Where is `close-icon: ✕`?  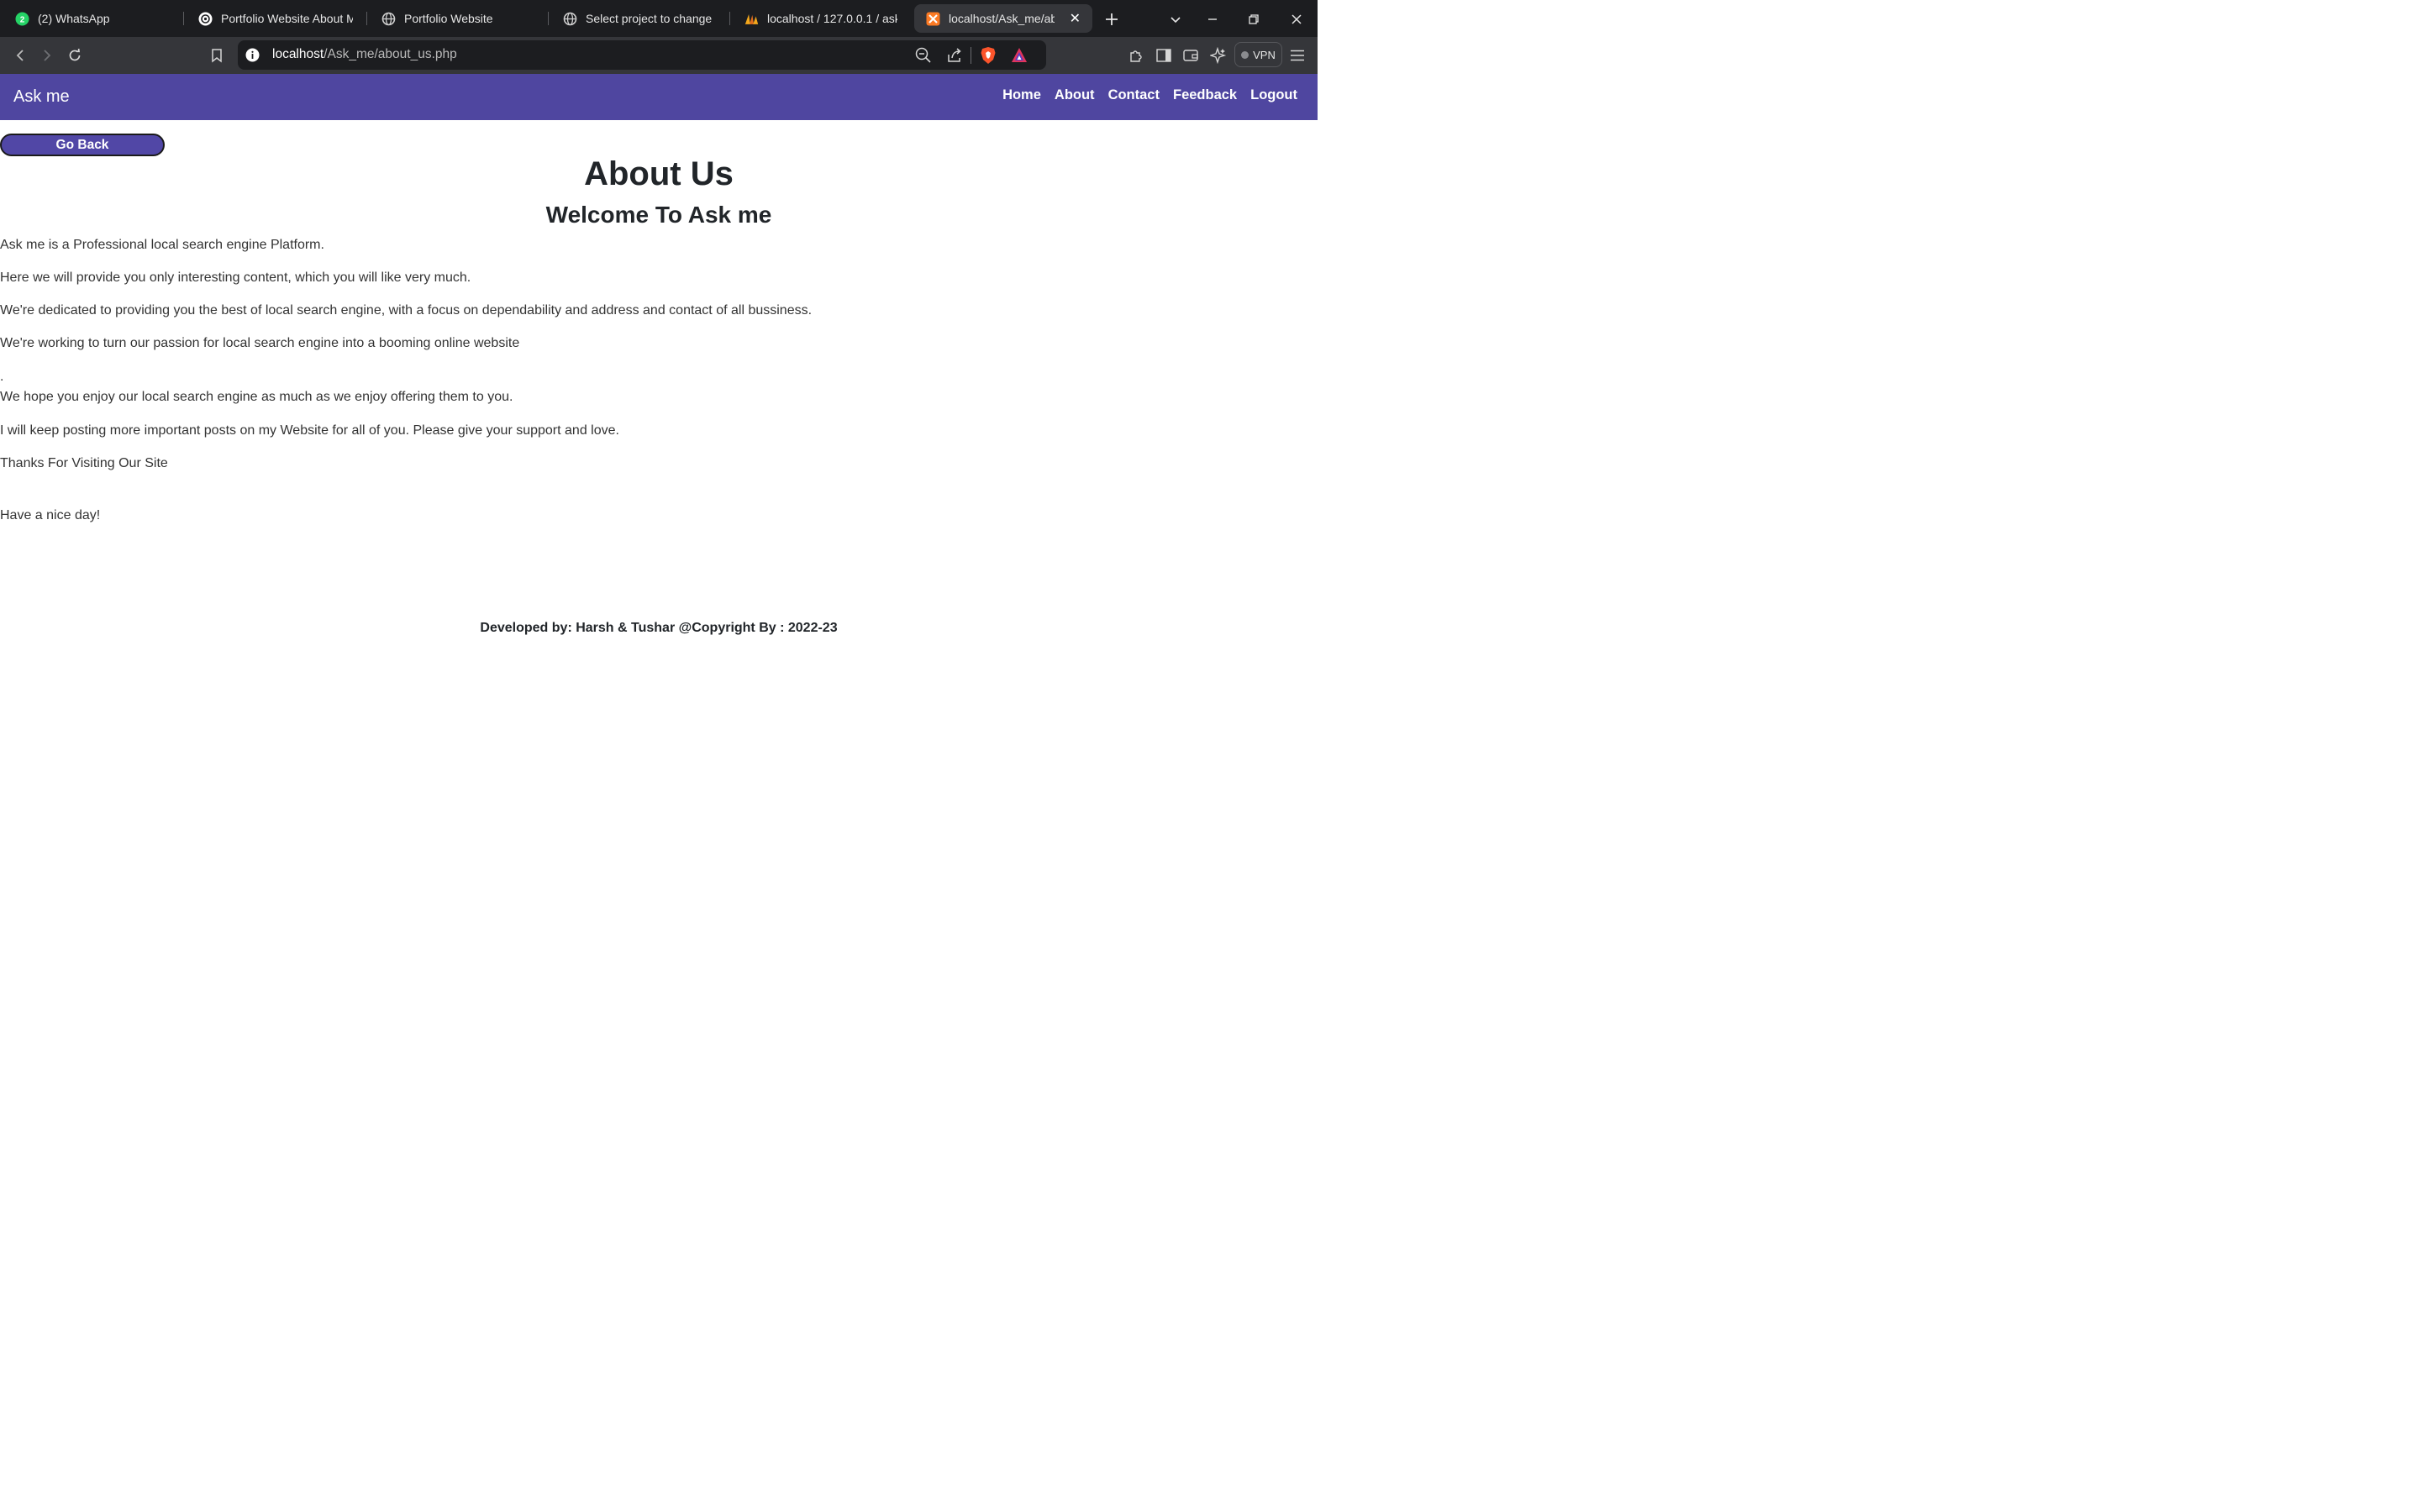 close-icon: ✕ is located at coordinates (1072, 18).